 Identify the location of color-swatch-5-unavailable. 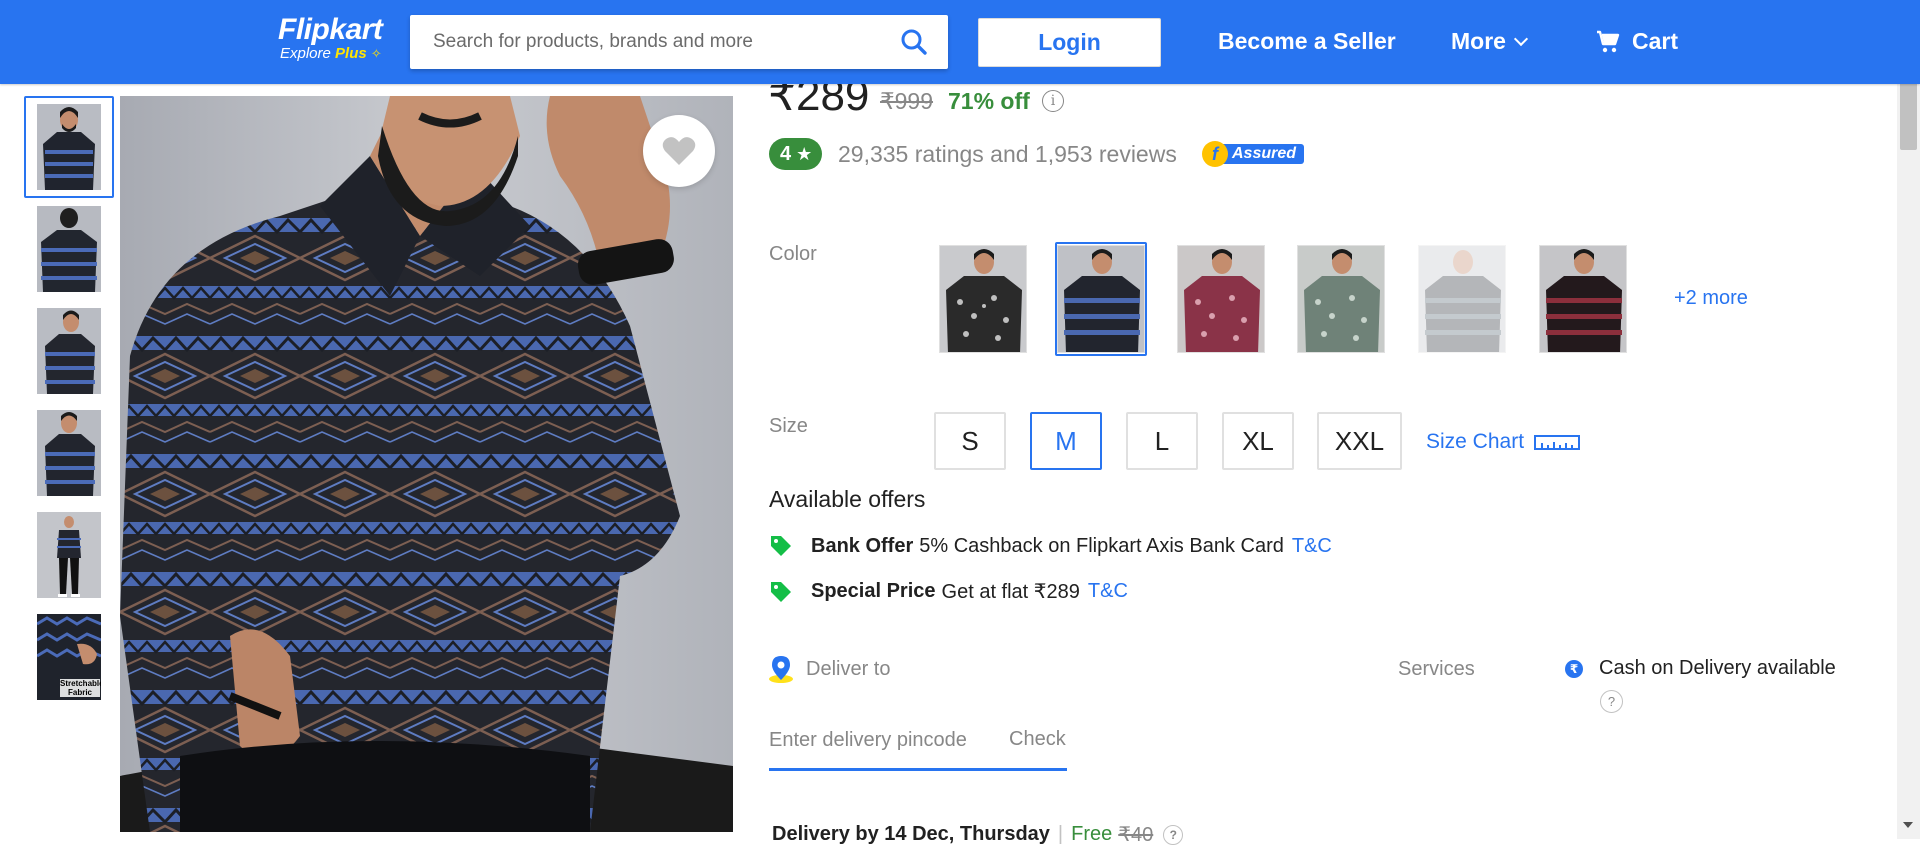
(1462, 299).